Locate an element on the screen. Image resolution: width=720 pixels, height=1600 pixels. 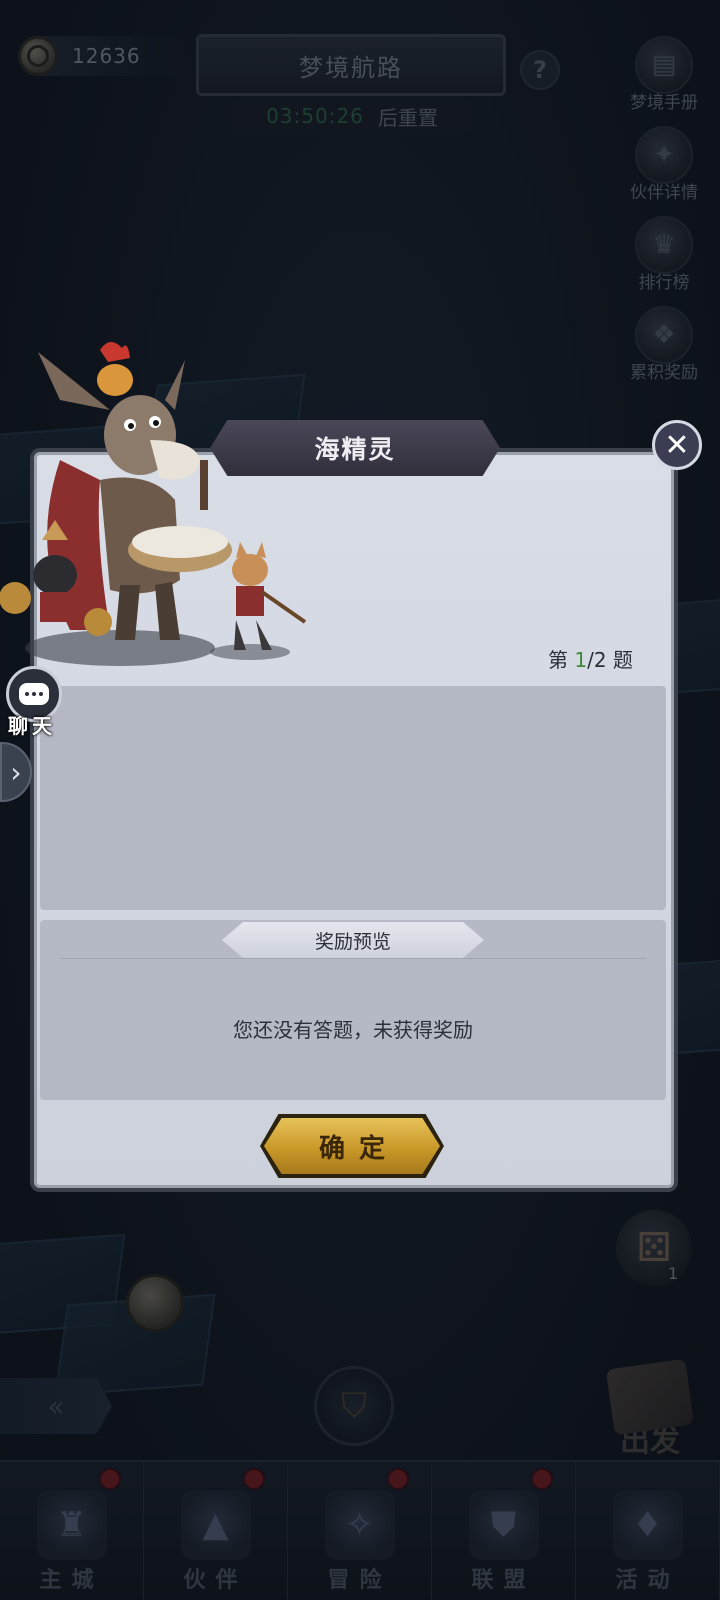
close-button: ✕ is located at coordinates (677, 445).